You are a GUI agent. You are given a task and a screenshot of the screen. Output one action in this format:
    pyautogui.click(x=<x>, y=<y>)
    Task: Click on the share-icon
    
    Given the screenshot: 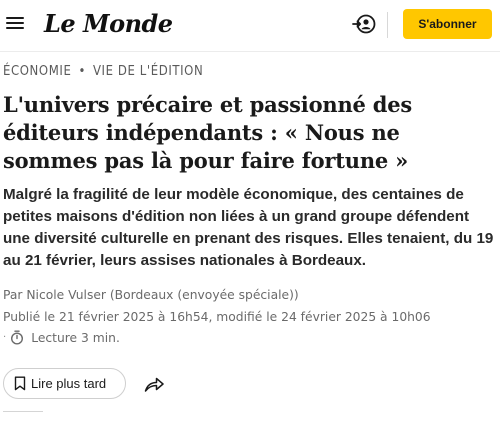 What is the action you would take?
    pyautogui.click(x=154, y=384)
    